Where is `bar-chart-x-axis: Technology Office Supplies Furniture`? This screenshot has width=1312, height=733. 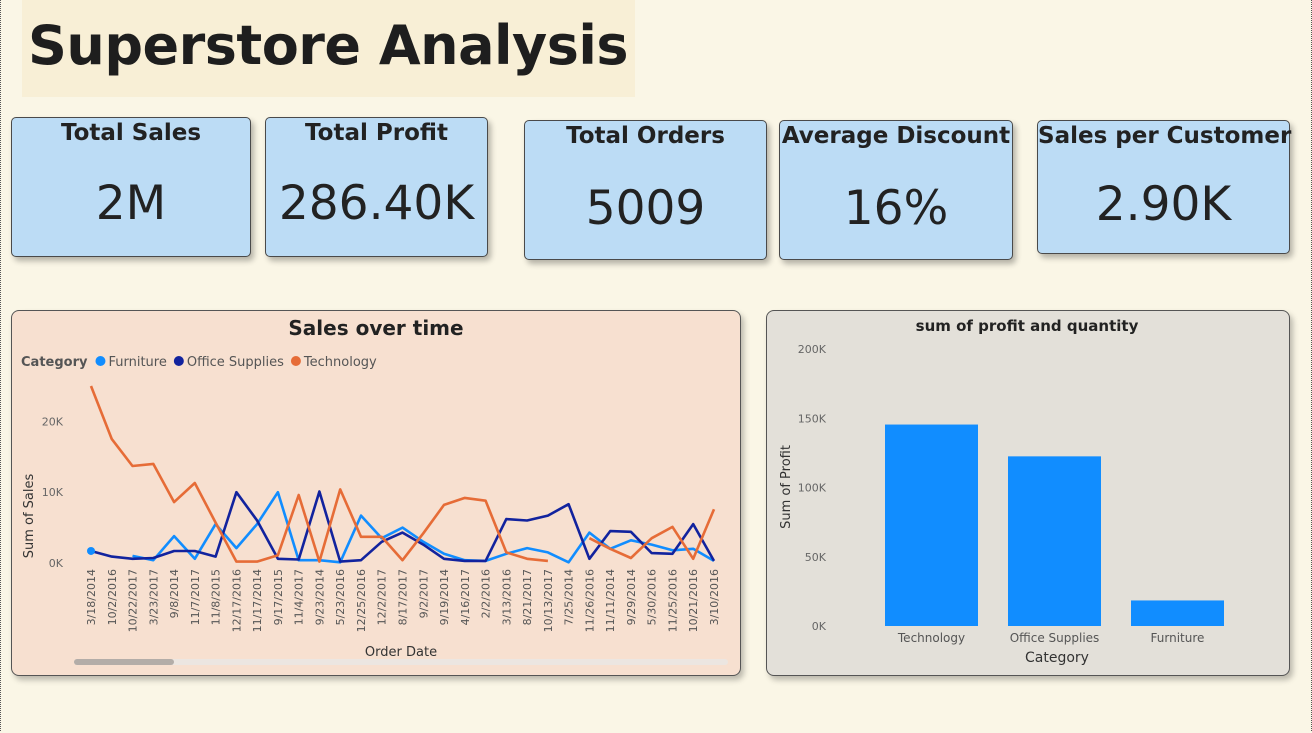 bar-chart-x-axis: Technology Office Supplies Furniture is located at coordinates (1051, 638).